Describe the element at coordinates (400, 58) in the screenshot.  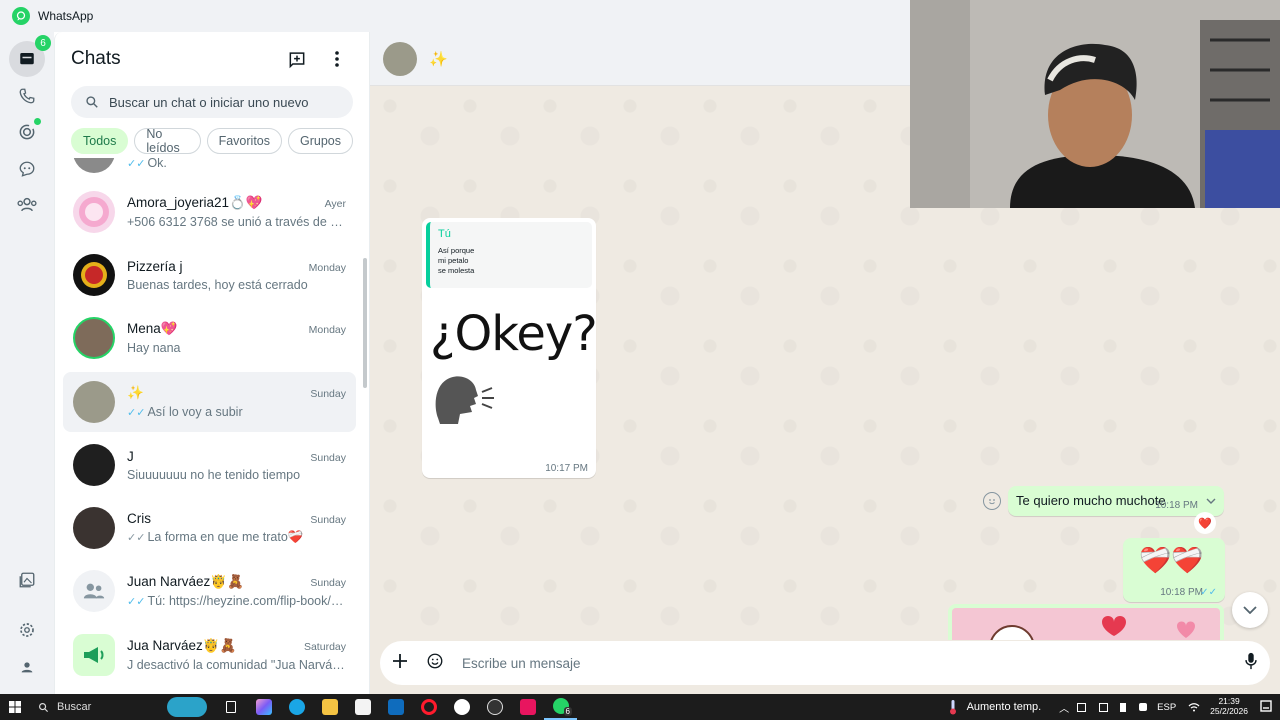
I see `contact-avatar` at that location.